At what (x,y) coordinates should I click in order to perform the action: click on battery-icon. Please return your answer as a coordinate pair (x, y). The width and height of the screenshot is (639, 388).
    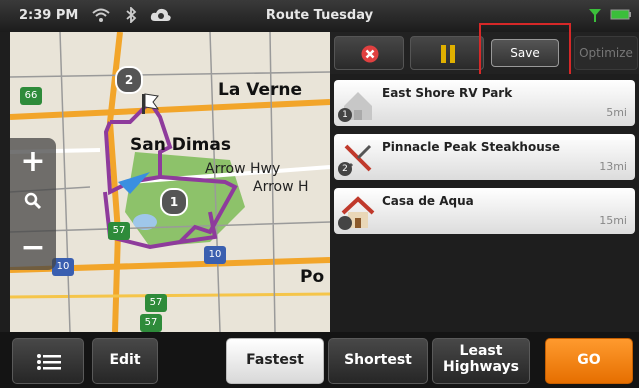
    Looking at the image, I should click on (621, 16).